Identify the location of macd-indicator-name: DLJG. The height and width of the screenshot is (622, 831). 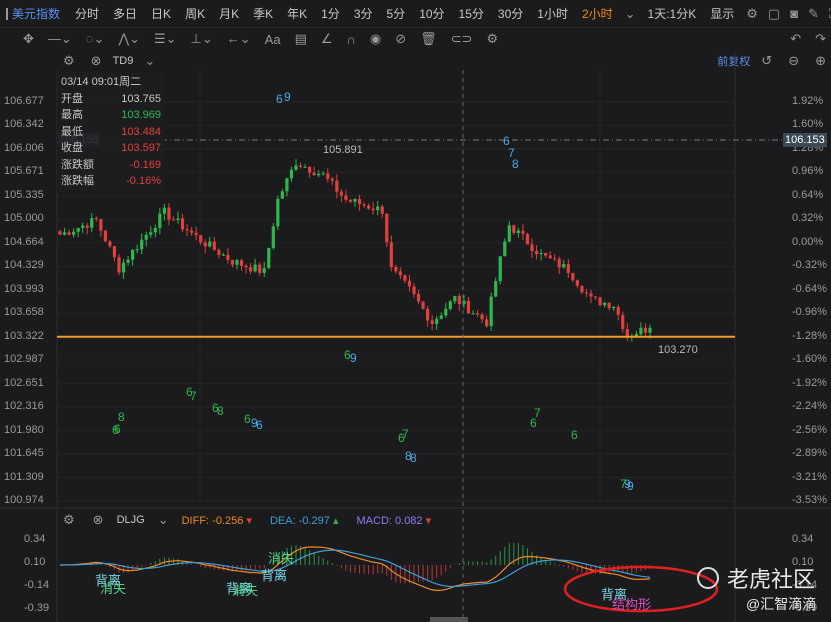
(131, 520).